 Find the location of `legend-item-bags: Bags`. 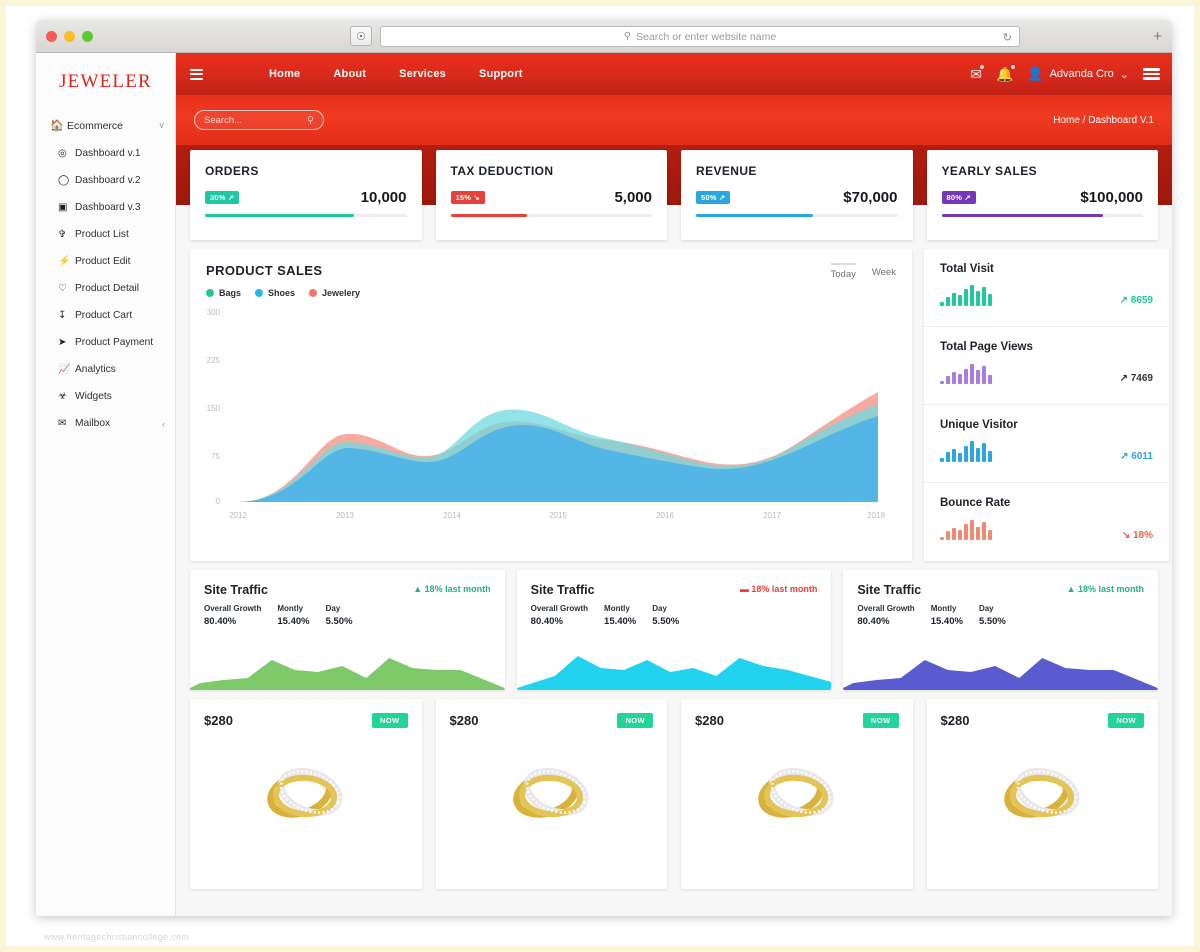

legend-item-bags: Bags is located at coordinates (223, 293).